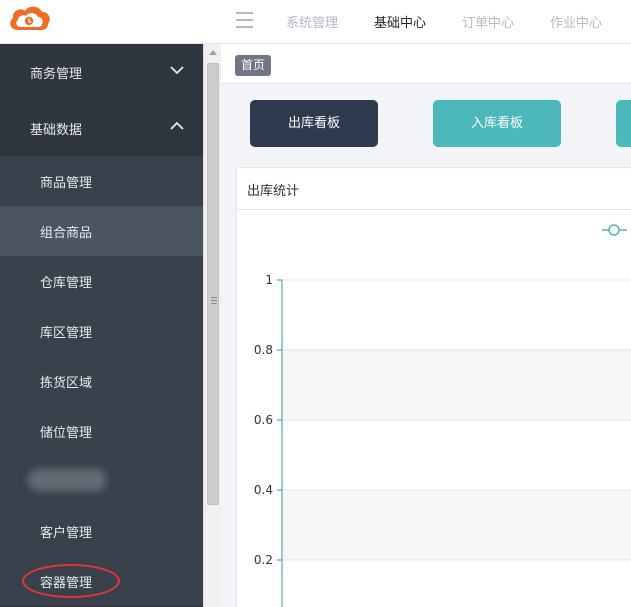 The image size is (631, 607). I want to click on grip-icon, so click(214, 301).